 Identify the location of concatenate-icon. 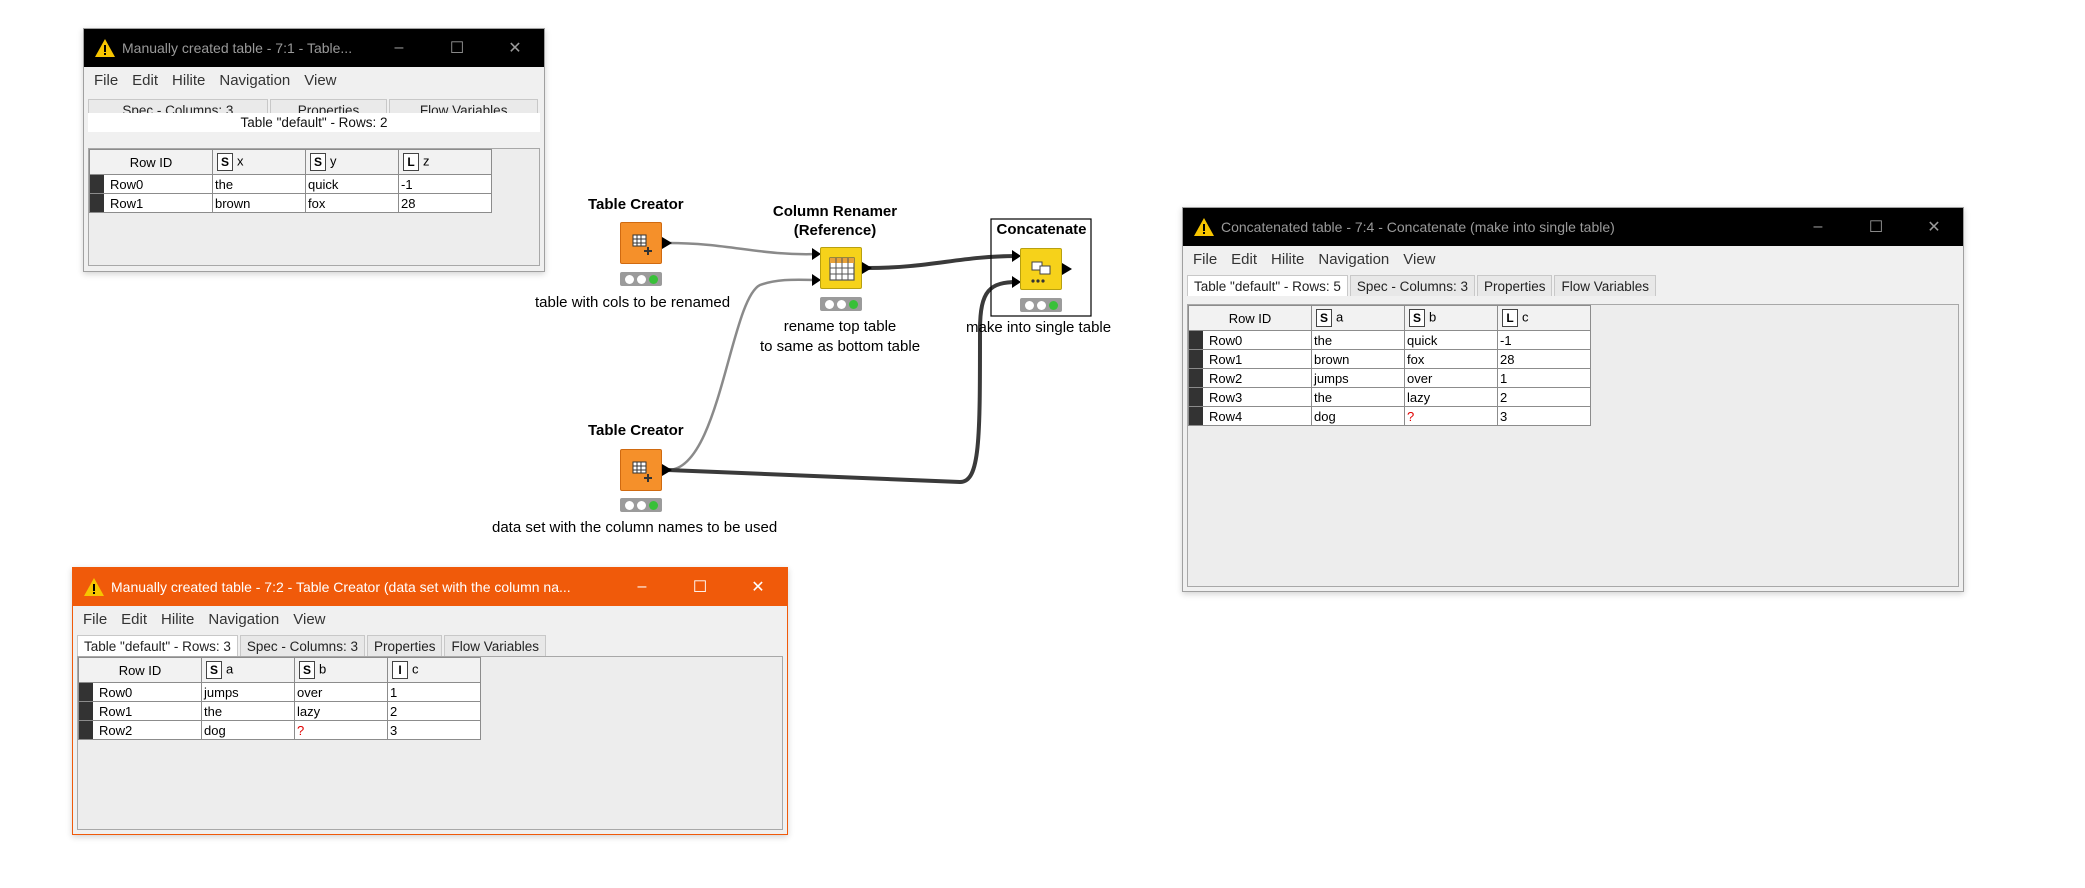
(1041, 272).